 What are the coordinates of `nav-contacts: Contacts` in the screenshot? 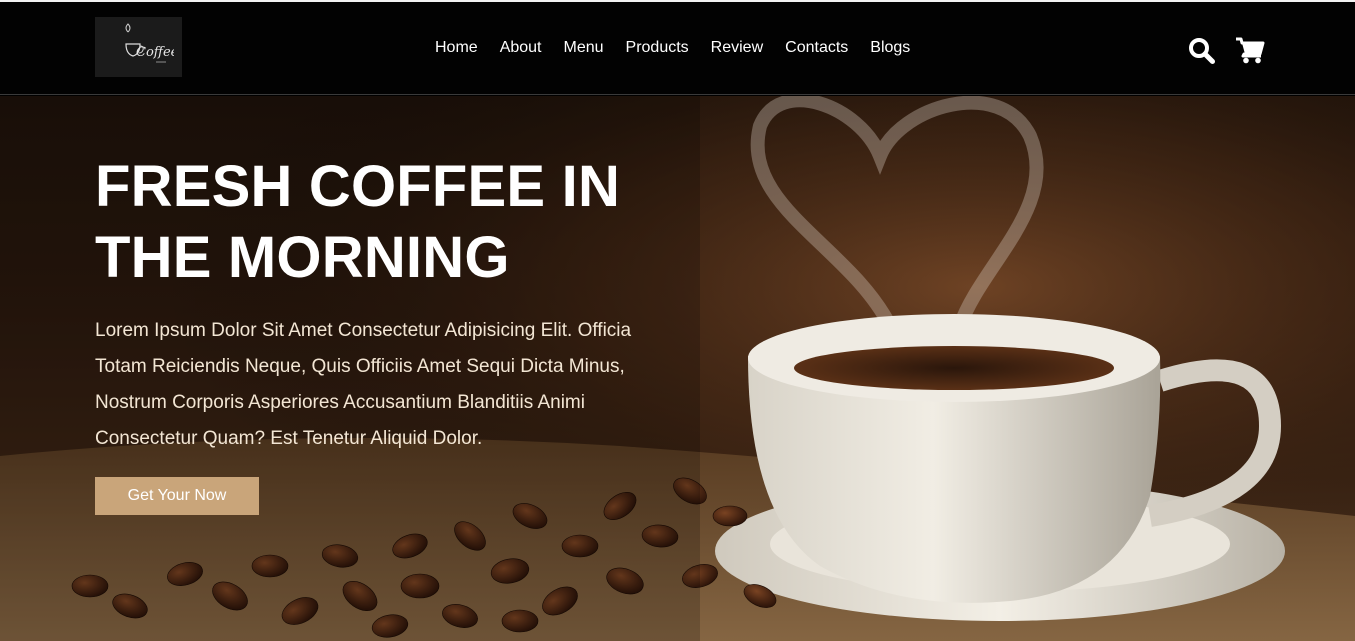 It's located at (816, 48).